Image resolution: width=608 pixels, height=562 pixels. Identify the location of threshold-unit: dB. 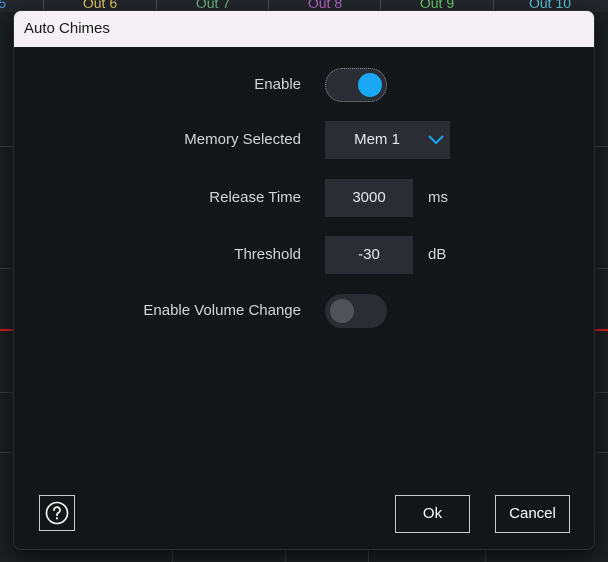
(437, 254).